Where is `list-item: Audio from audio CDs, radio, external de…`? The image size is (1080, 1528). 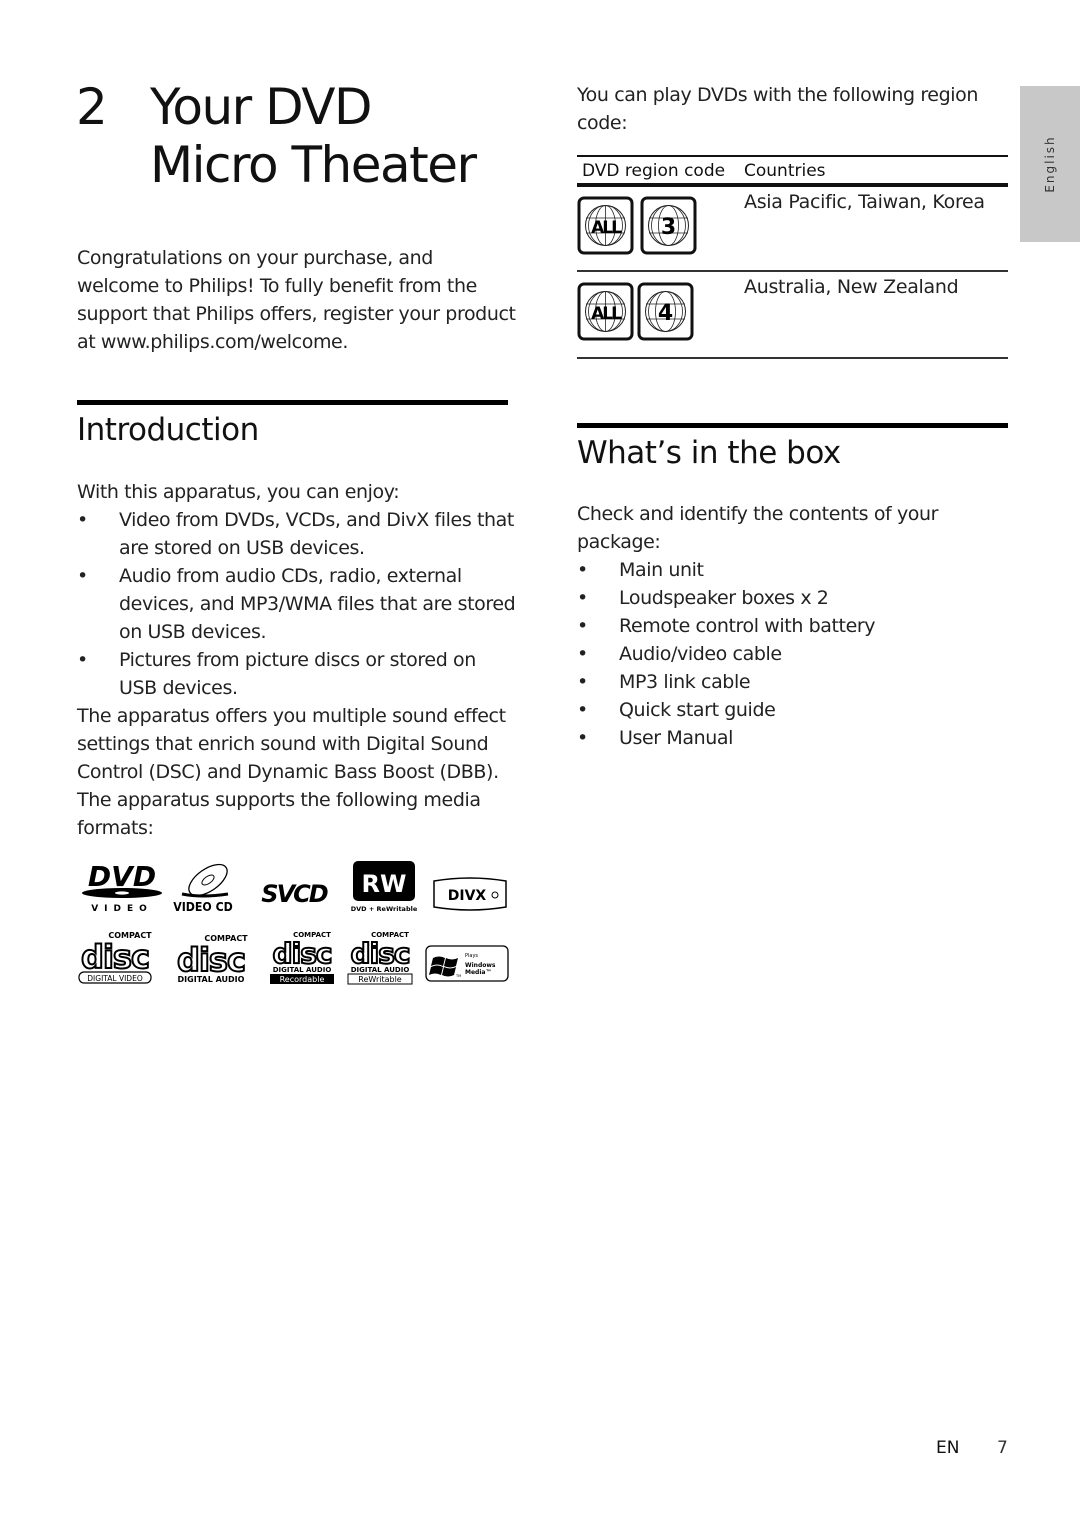
list-item: Audio from audio CDs, radio, external de… is located at coordinates (297, 604).